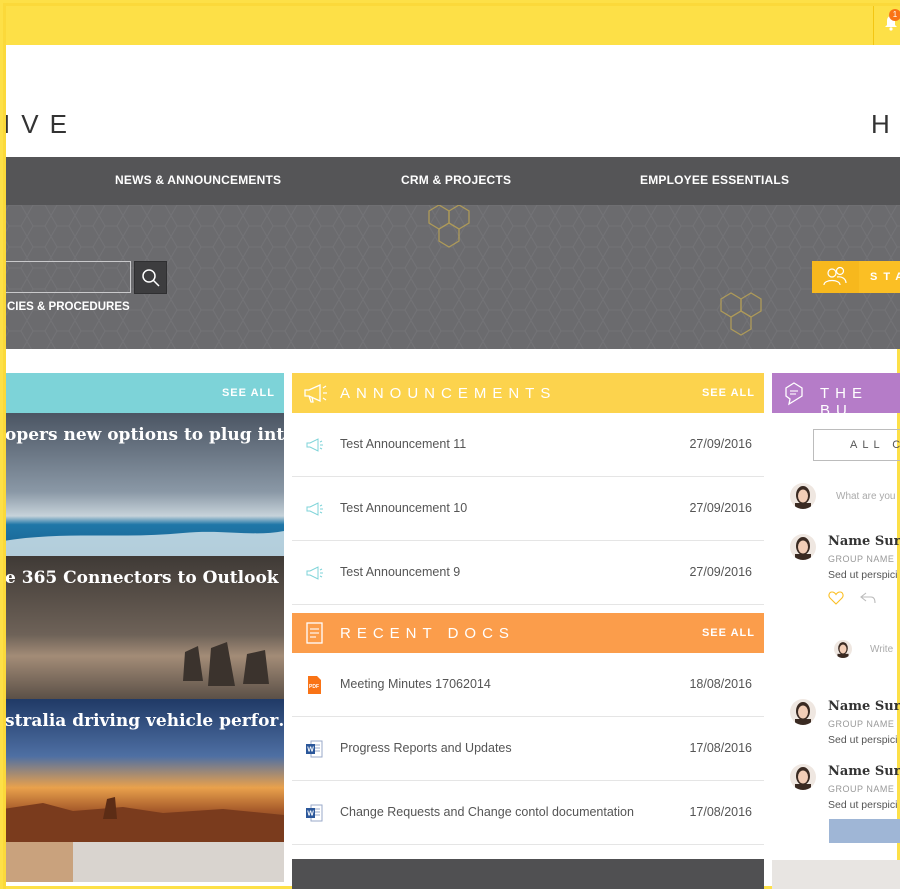  What do you see at coordinates (198, 180) in the screenshot?
I see `nav-item-news: NEWS & ANNOUNCEMENTS` at bounding box center [198, 180].